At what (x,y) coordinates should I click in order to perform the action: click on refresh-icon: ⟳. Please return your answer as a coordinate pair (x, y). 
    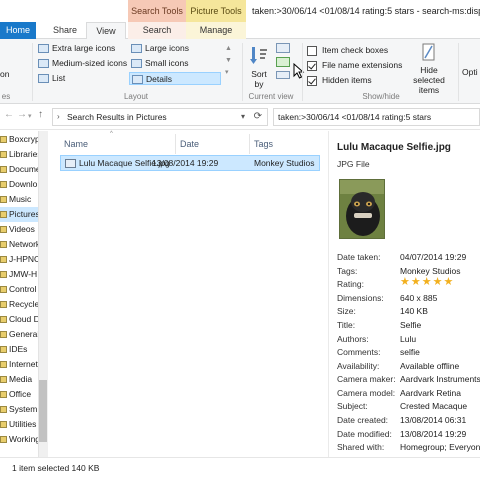
    Looking at the image, I should click on (258, 116).